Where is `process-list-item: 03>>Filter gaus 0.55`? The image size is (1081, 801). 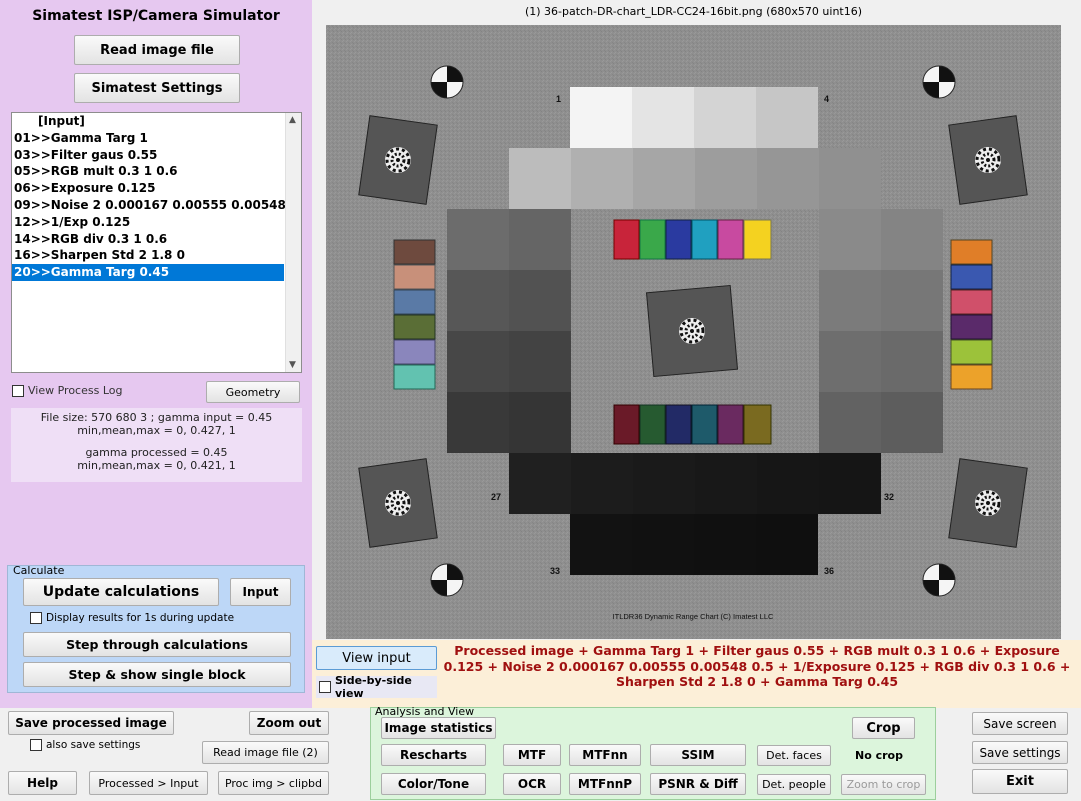
process-list-item: 03>>Filter gaus 0.55 is located at coordinates (156, 155).